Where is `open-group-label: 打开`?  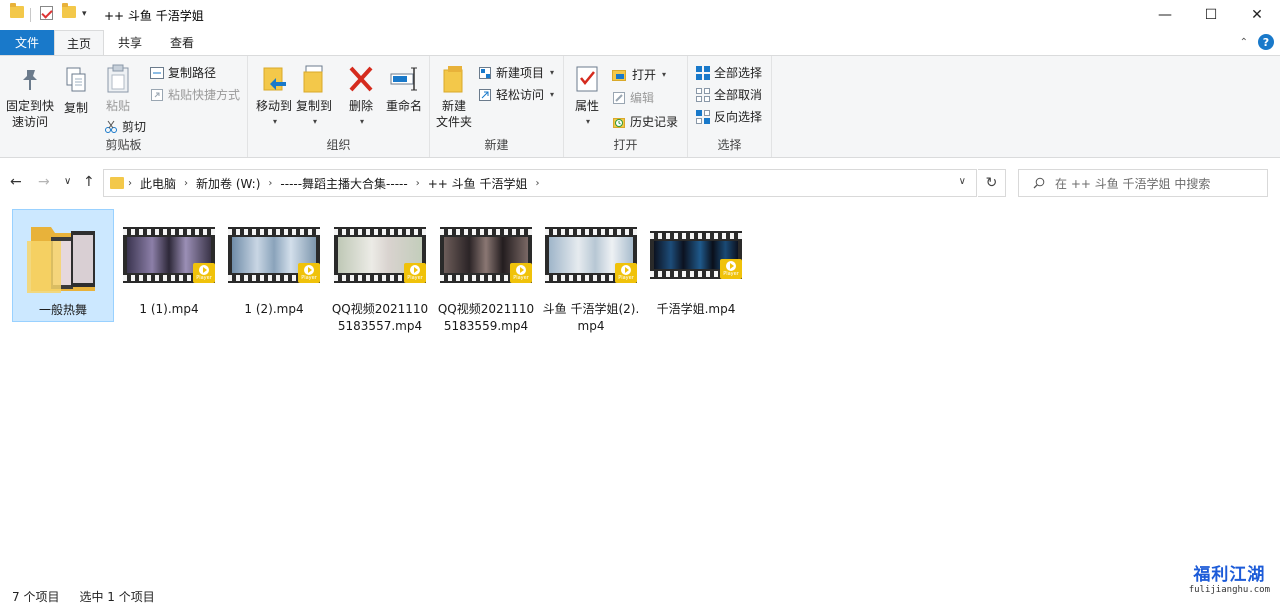 open-group-label: 打开 is located at coordinates (625, 145).